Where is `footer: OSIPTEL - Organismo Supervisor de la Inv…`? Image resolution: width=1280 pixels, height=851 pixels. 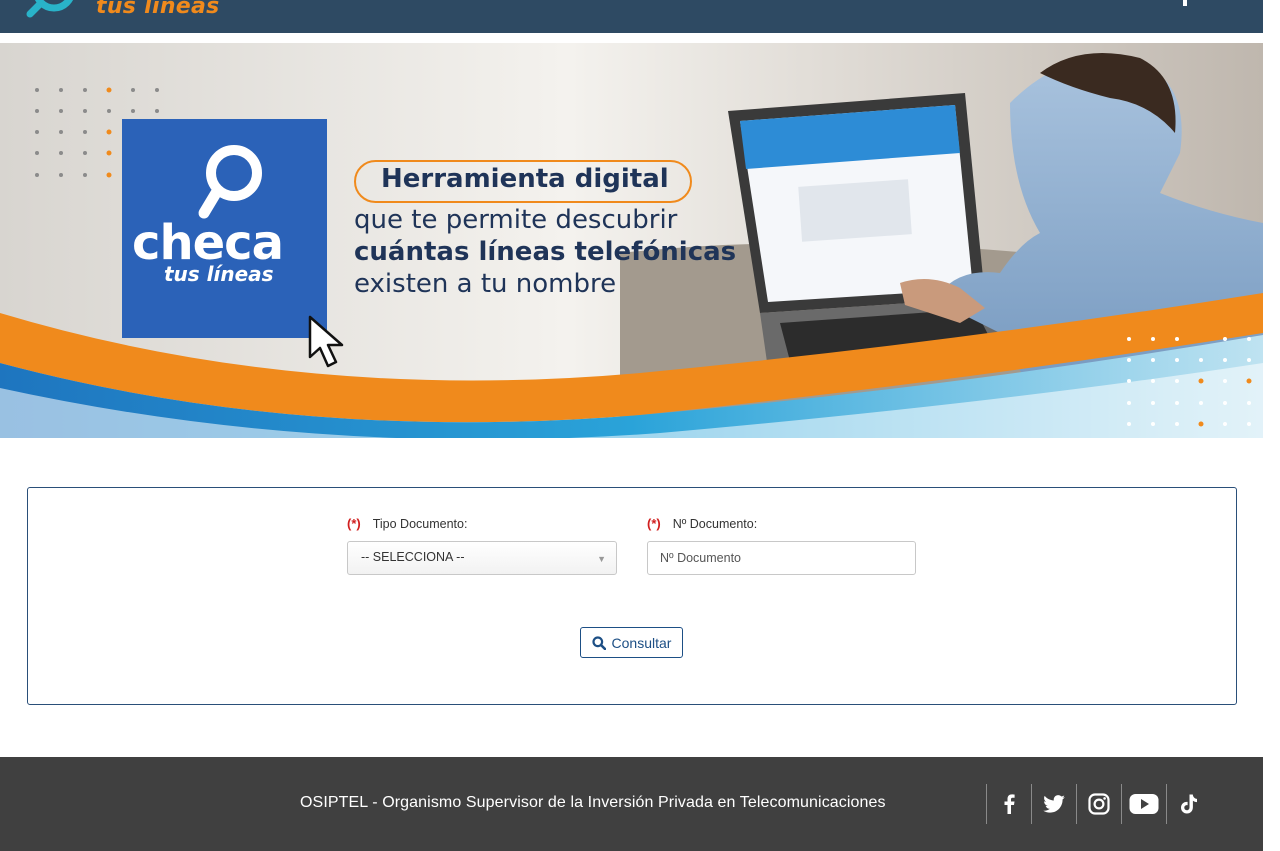
footer: OSIPTEL - Organismo Supervisor de la Inv… is located at coordinates (631, 804).